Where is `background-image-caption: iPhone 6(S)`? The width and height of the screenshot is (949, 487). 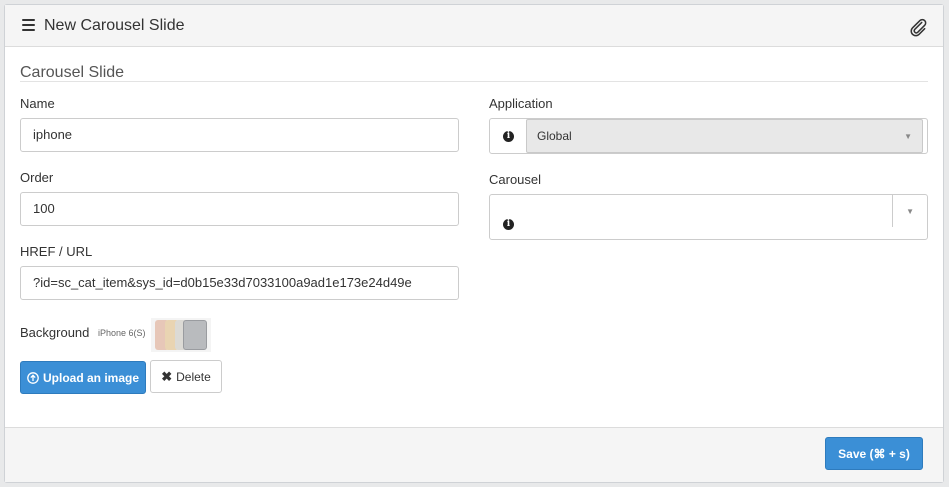
background-image-caption: iPhone 6(S) is located at coordinates (122, 333).